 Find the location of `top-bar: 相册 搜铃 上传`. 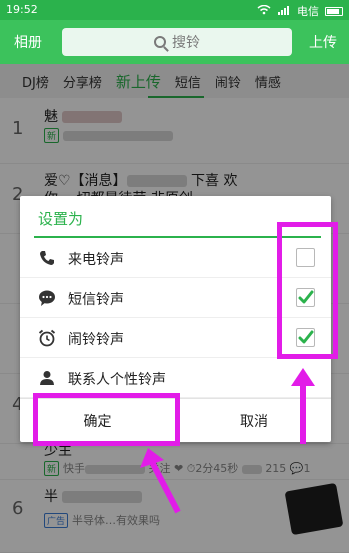

top-bar: 相册 搜铃 上传 is located at coordinates (174, 42).